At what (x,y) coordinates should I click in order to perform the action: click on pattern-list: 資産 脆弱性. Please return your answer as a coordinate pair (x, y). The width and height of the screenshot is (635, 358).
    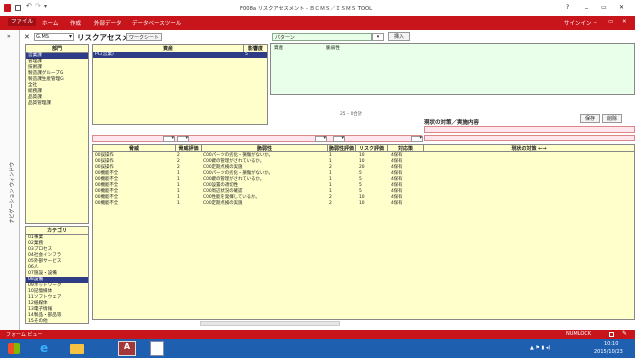
    Looking at the image, I should click on (452, 69).